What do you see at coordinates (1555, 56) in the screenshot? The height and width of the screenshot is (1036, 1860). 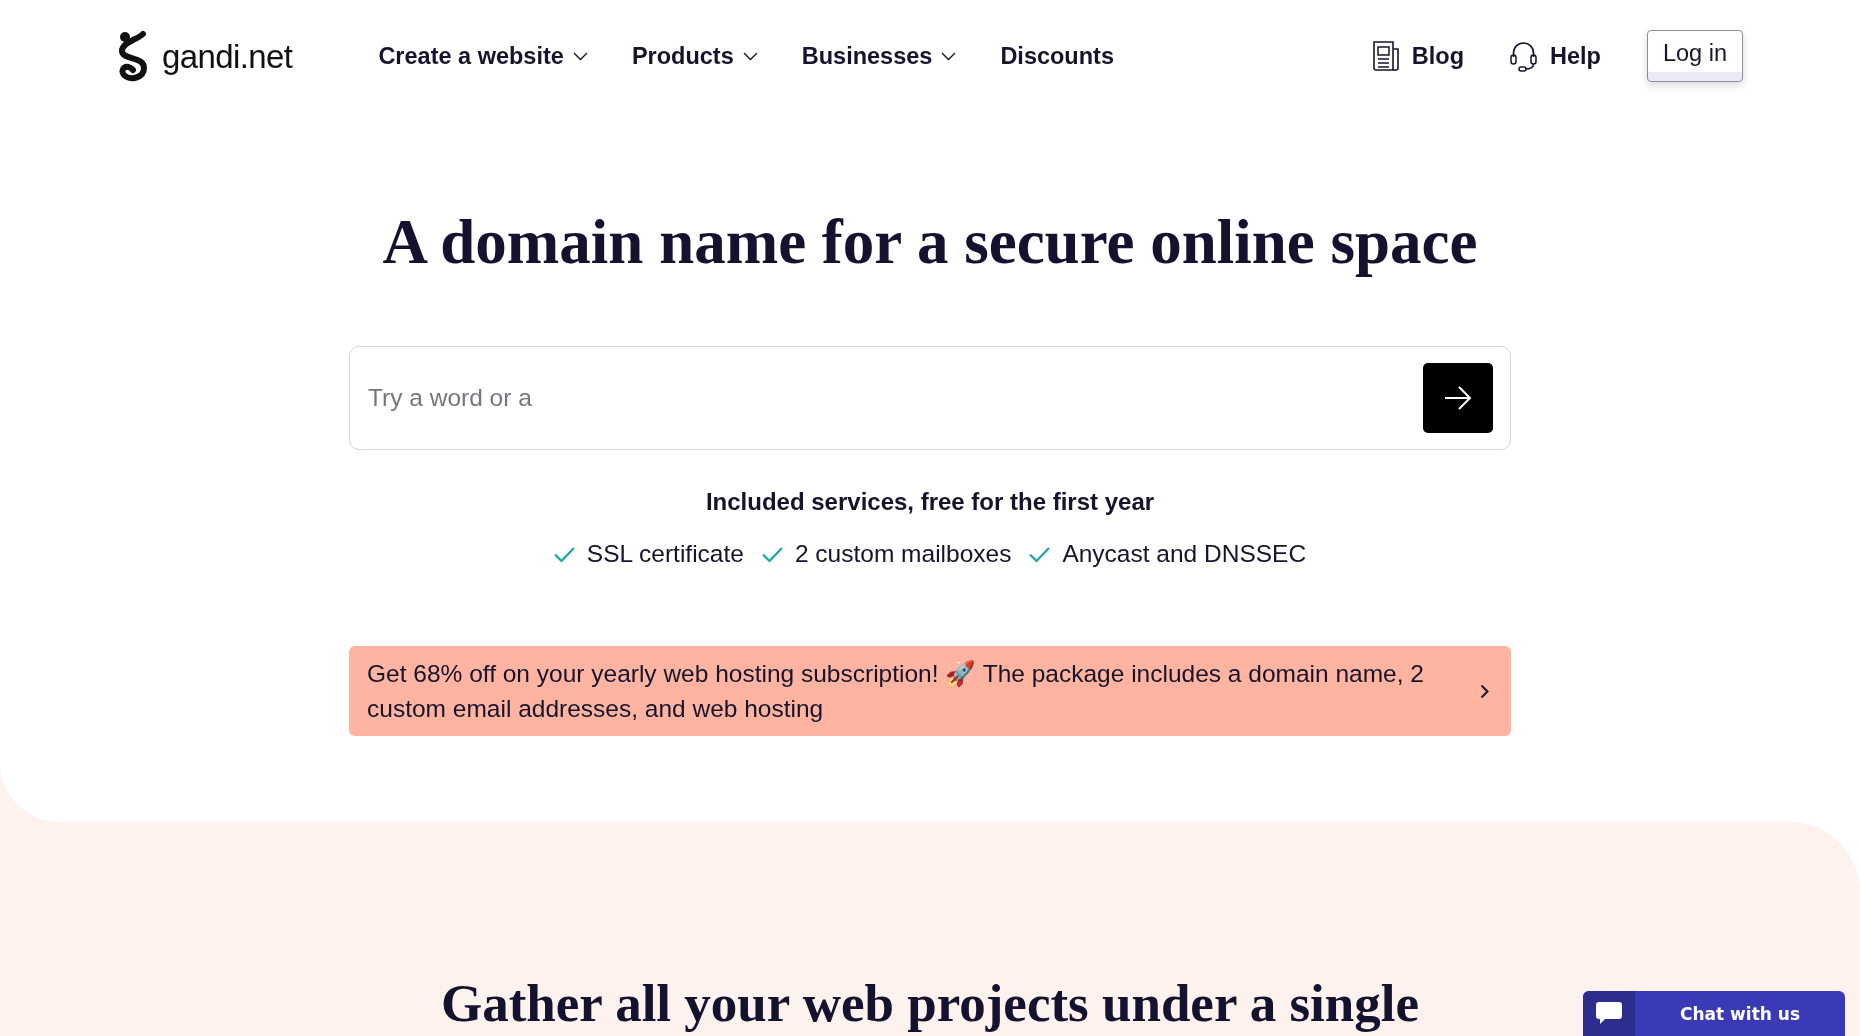 I see `help-link: Help` at bounding box center [1555, 56].